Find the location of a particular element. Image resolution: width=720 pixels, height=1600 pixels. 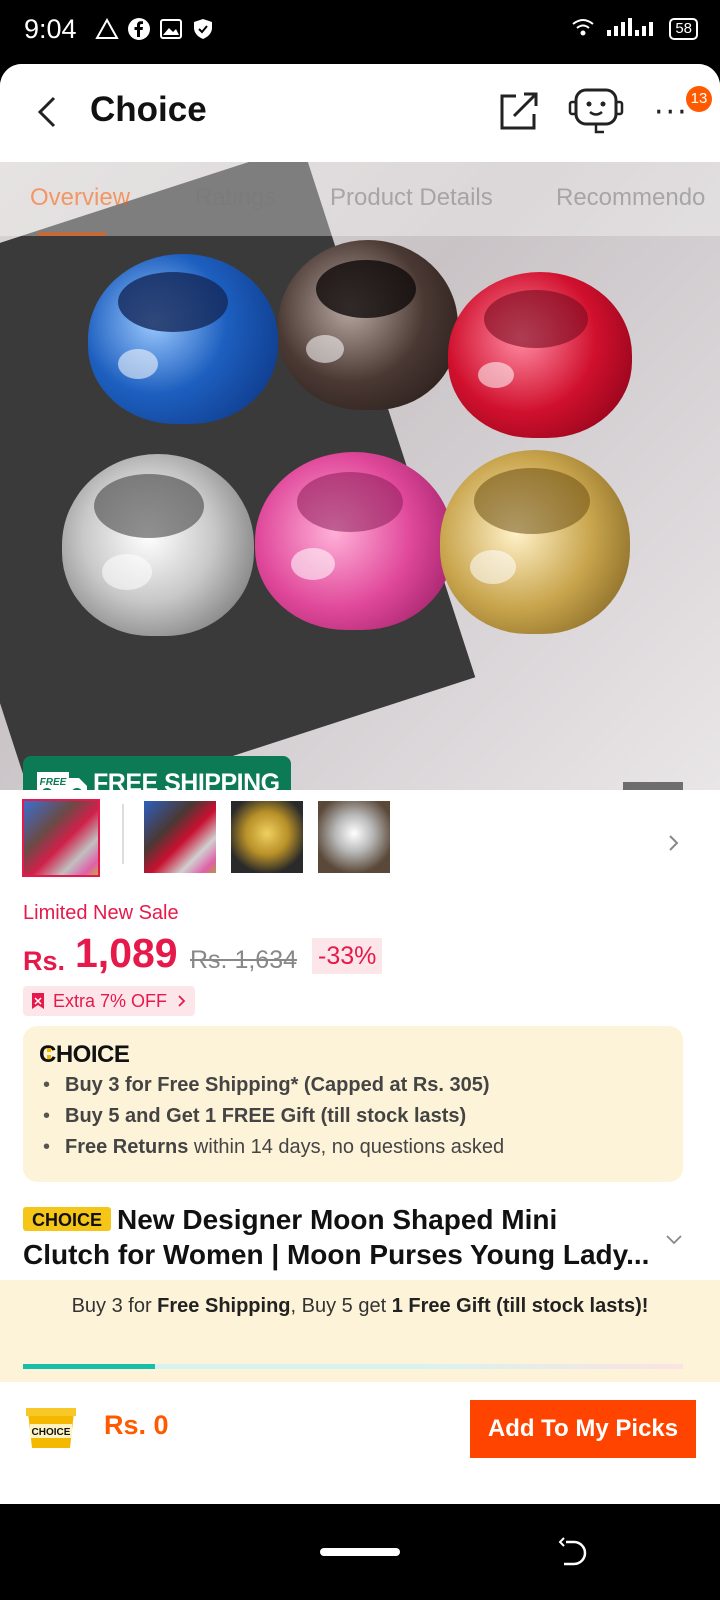

back-button is located at coordinates (48, 112).